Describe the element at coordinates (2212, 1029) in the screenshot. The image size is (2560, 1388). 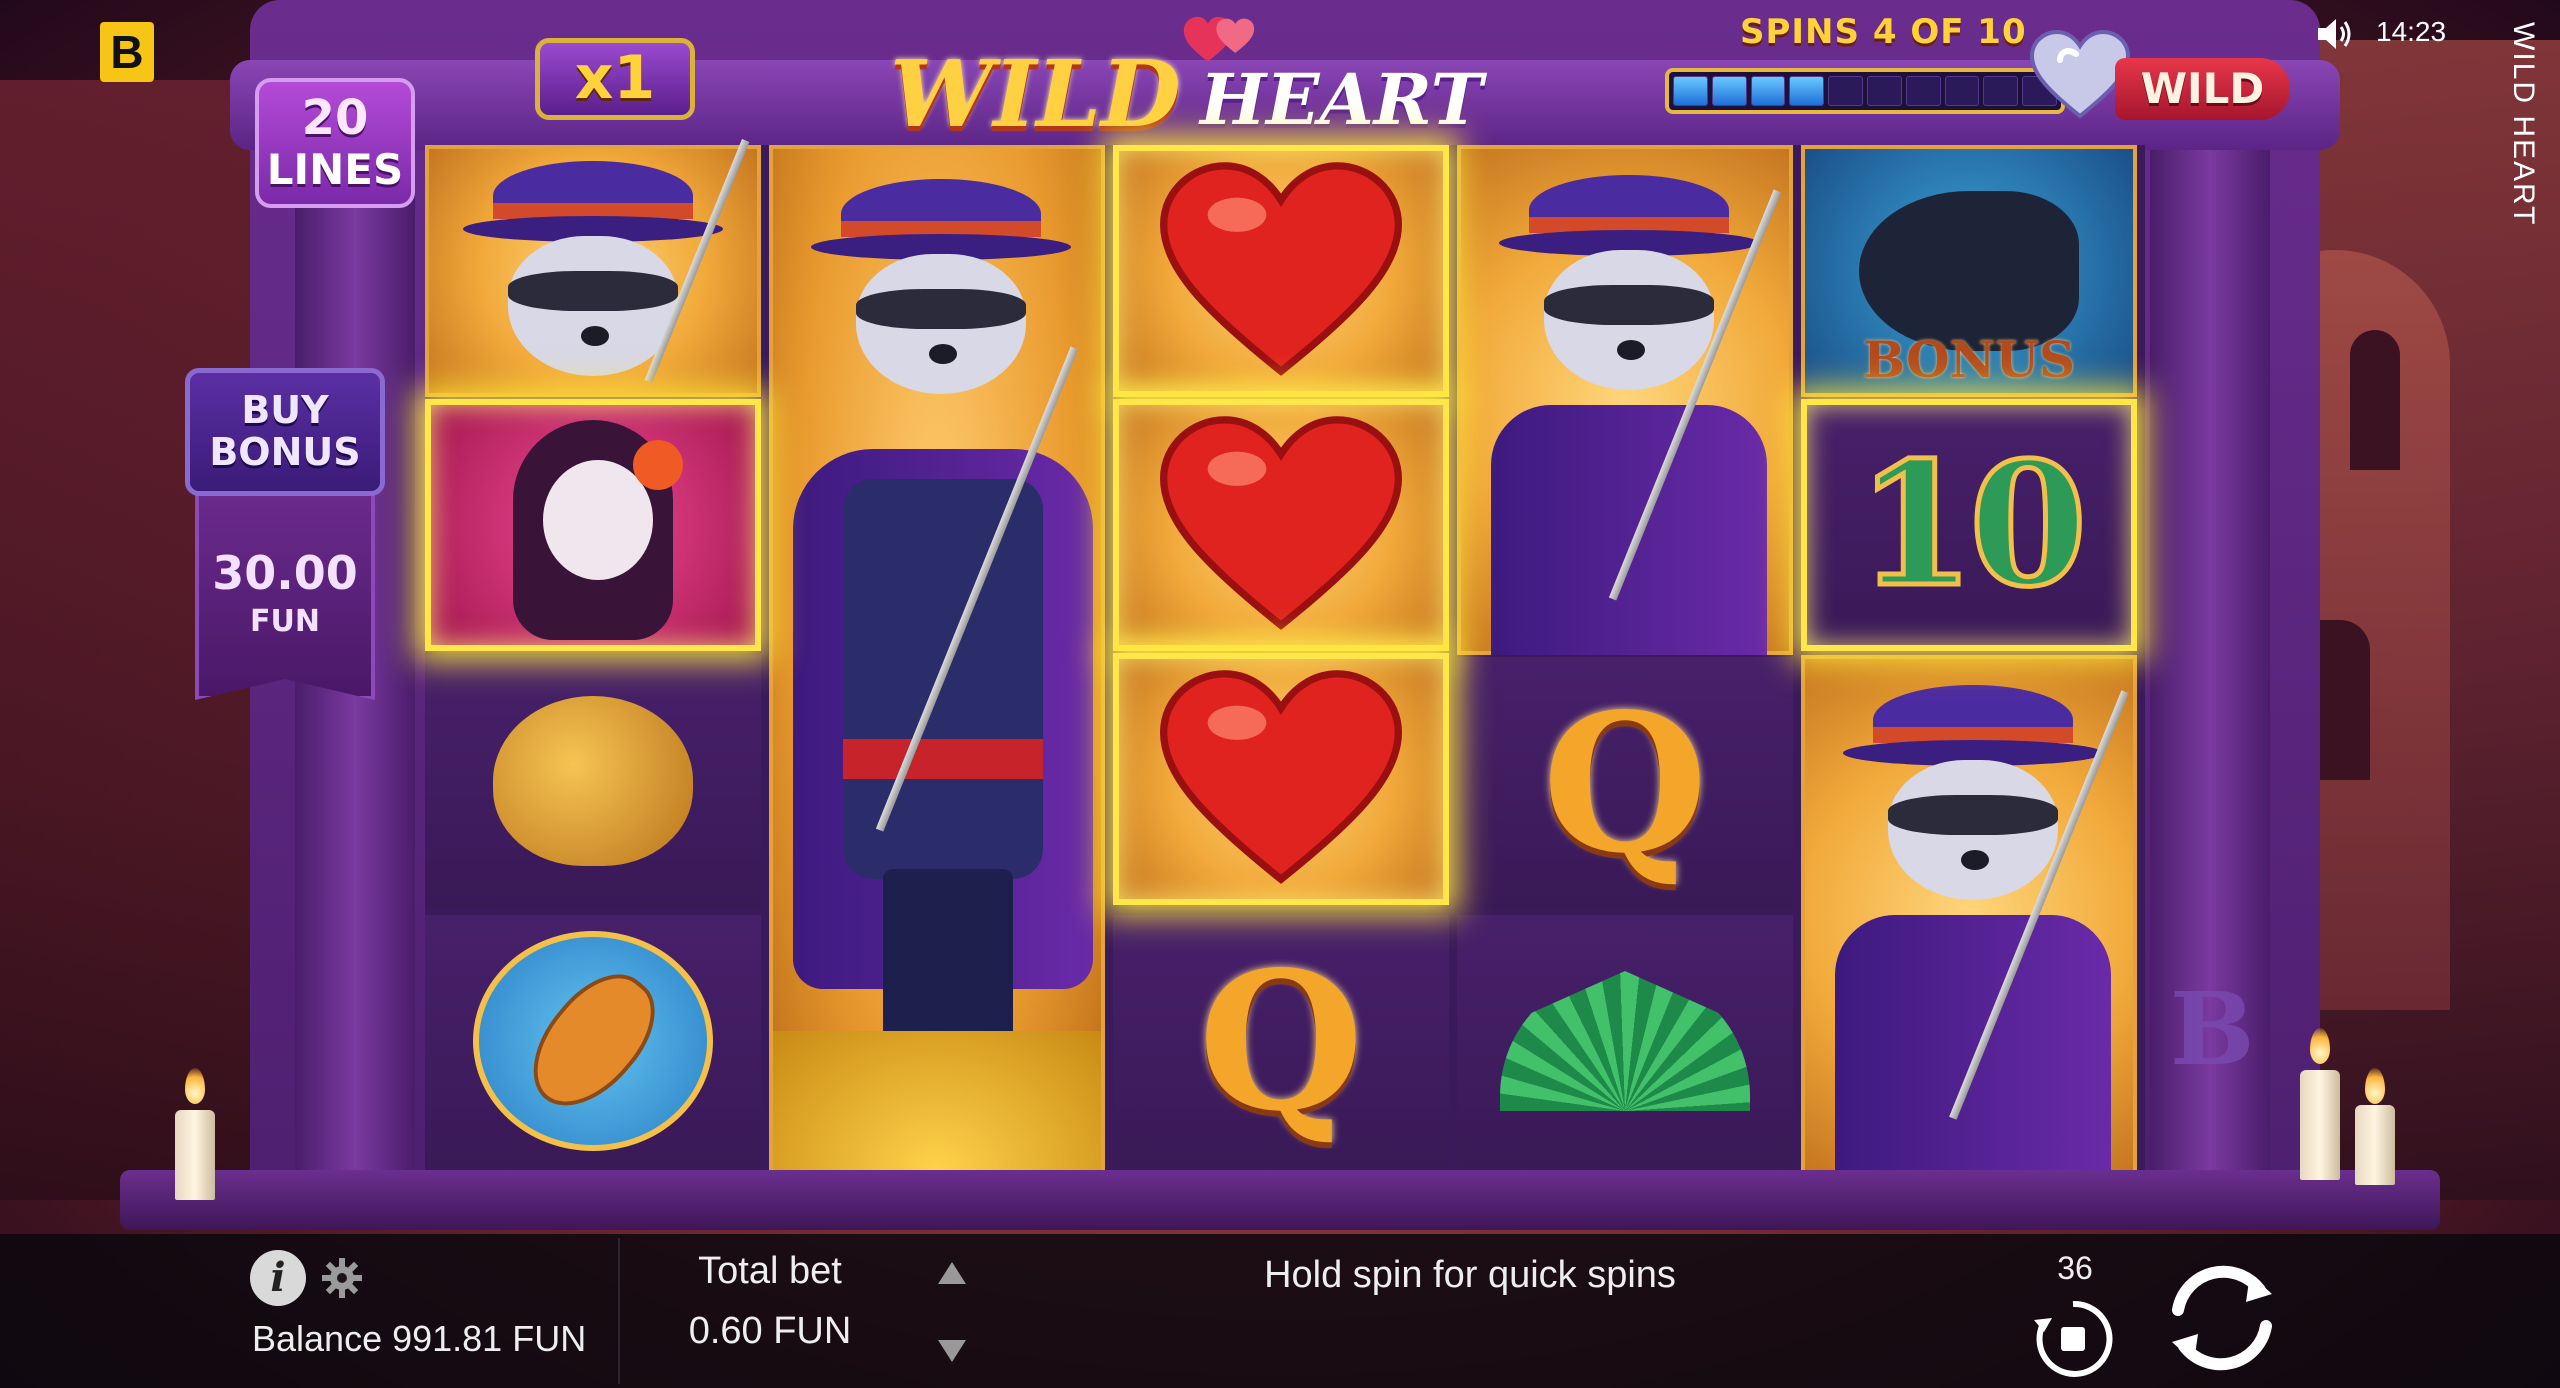
I see `brand-emblem: B` at that location.